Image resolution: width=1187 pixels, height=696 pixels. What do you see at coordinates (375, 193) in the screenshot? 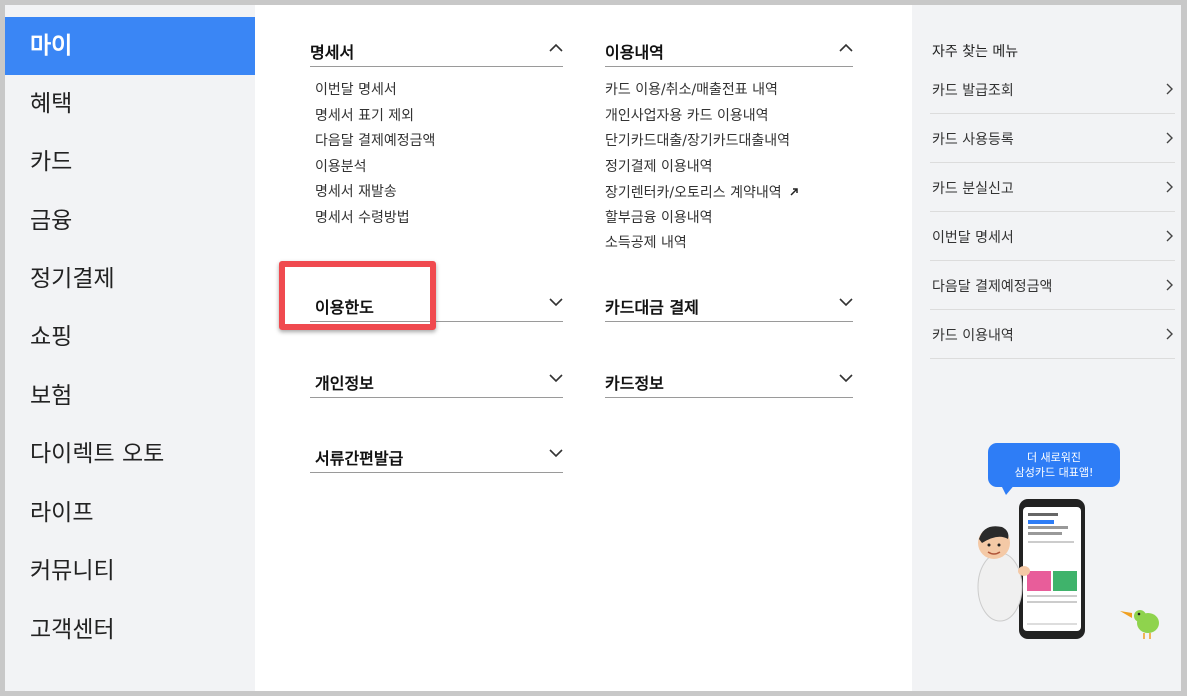
I see `link-statement-resend: 명세서 재발송` at bounding box center [375, 193].